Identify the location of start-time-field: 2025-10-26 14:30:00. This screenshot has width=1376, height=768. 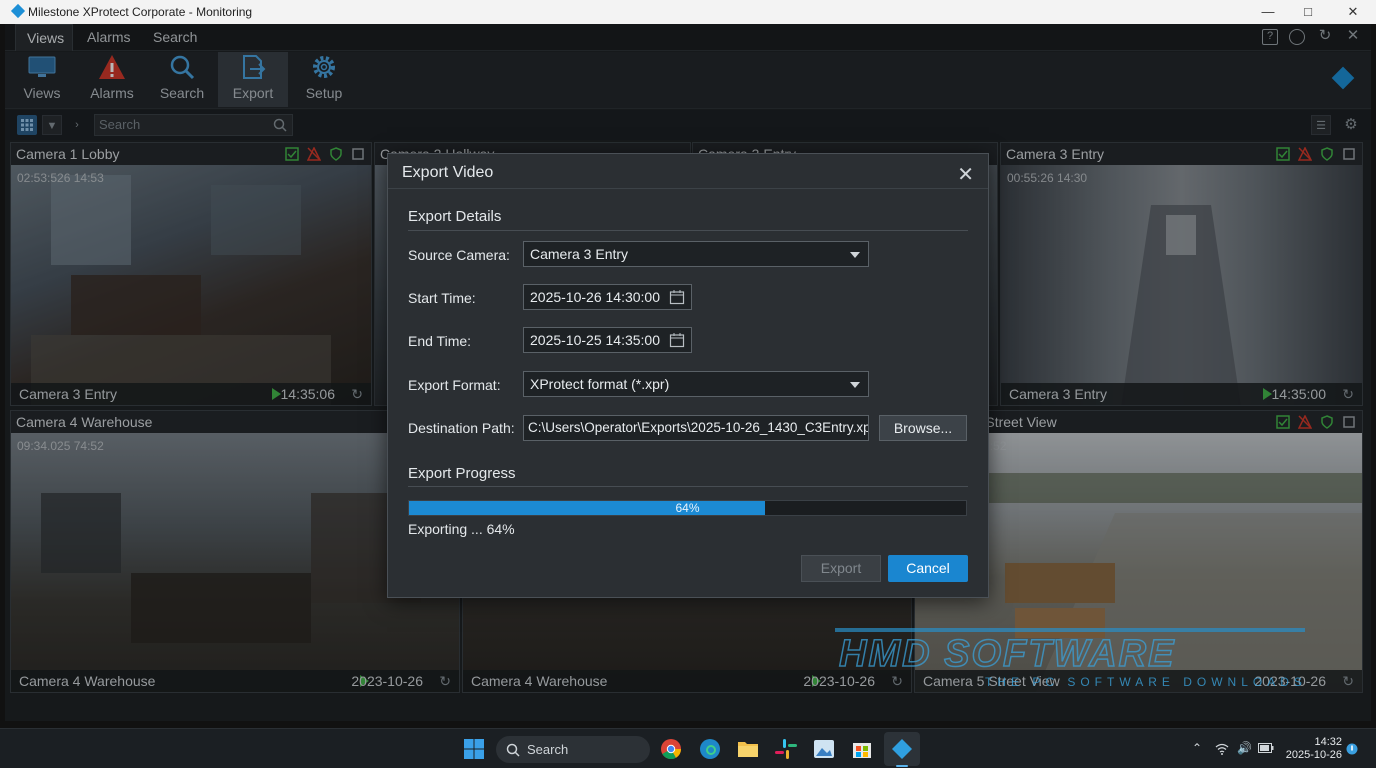
(607, 297).